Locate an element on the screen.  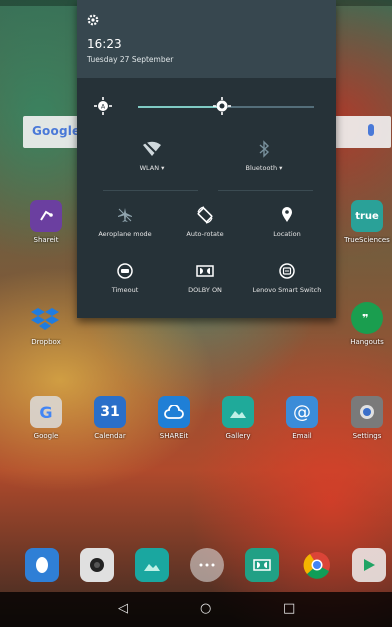
contacts-icon is located at coordinates (42, 565).